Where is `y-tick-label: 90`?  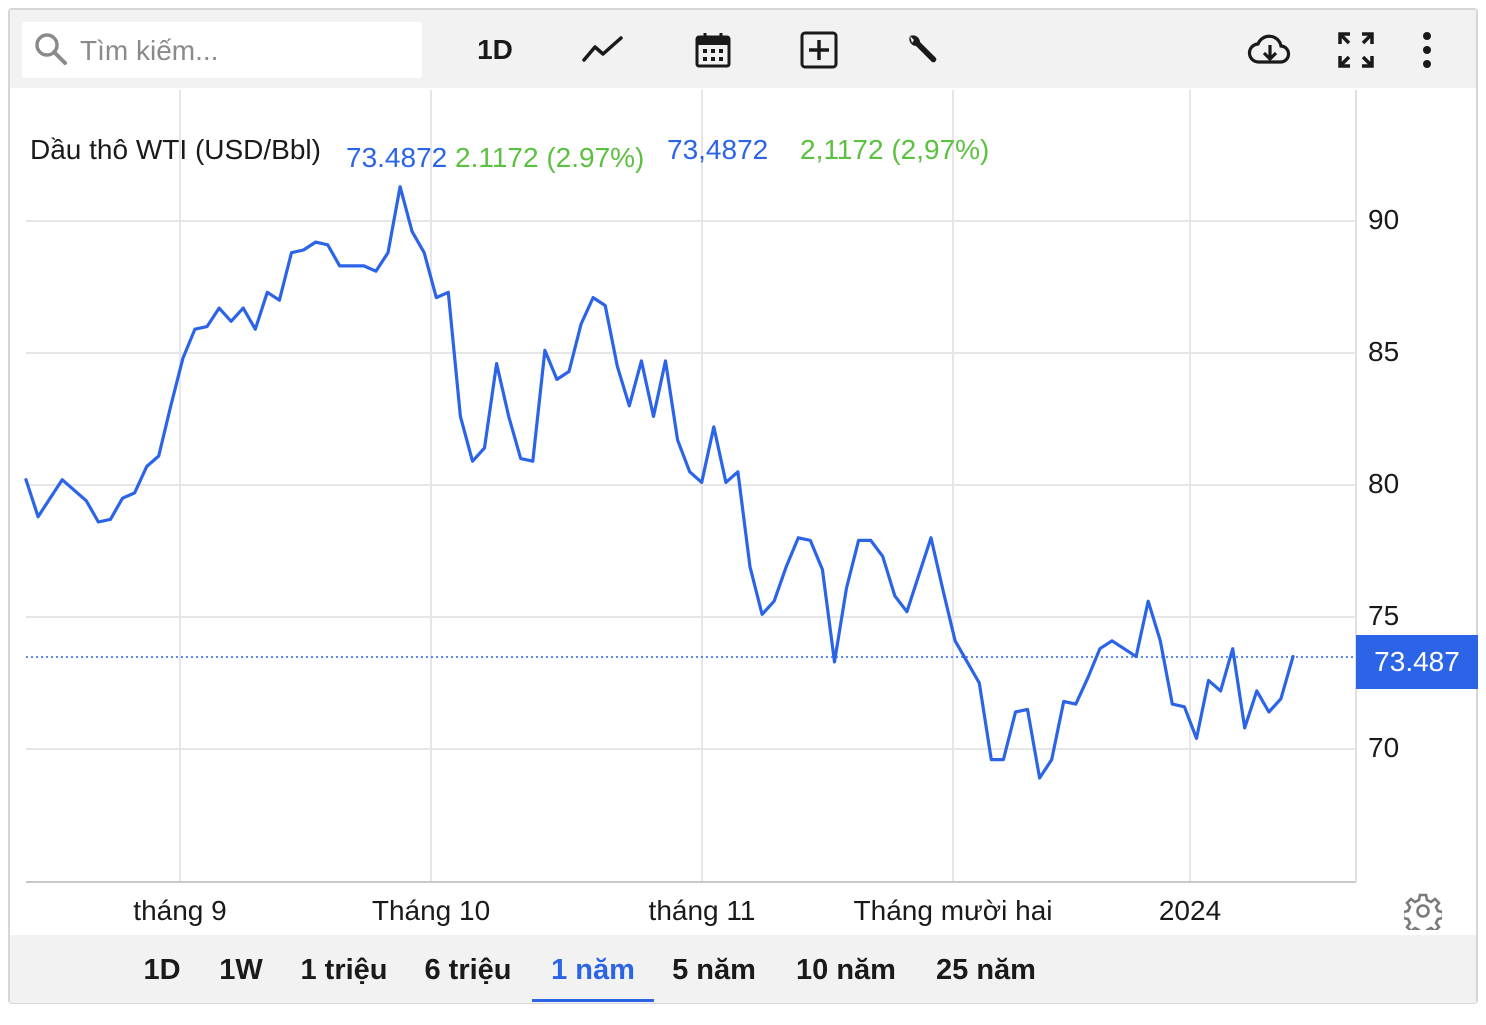
y-tick-label: 90 is located at coordinates (1384, 219).